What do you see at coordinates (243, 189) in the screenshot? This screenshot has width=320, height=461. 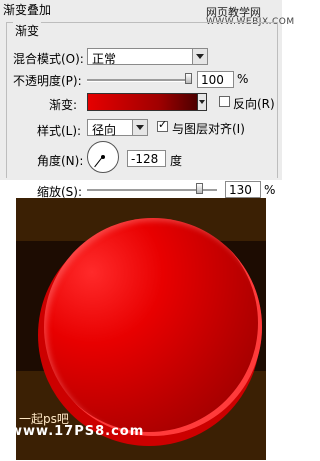 I see `scale-input: 130` at bounding box center [243, 189].